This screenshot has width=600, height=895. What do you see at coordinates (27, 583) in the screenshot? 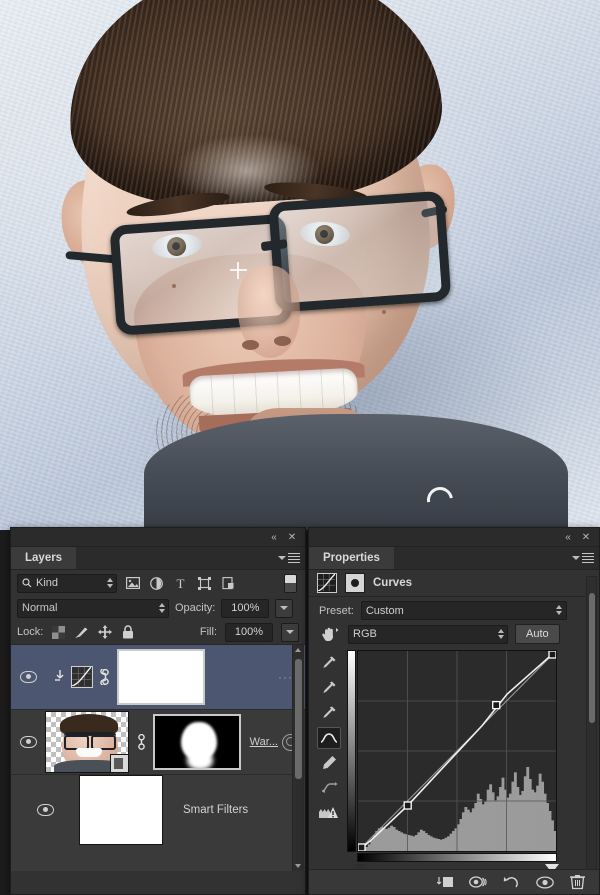
I see `search-icon` at bounding box center [27, 583].